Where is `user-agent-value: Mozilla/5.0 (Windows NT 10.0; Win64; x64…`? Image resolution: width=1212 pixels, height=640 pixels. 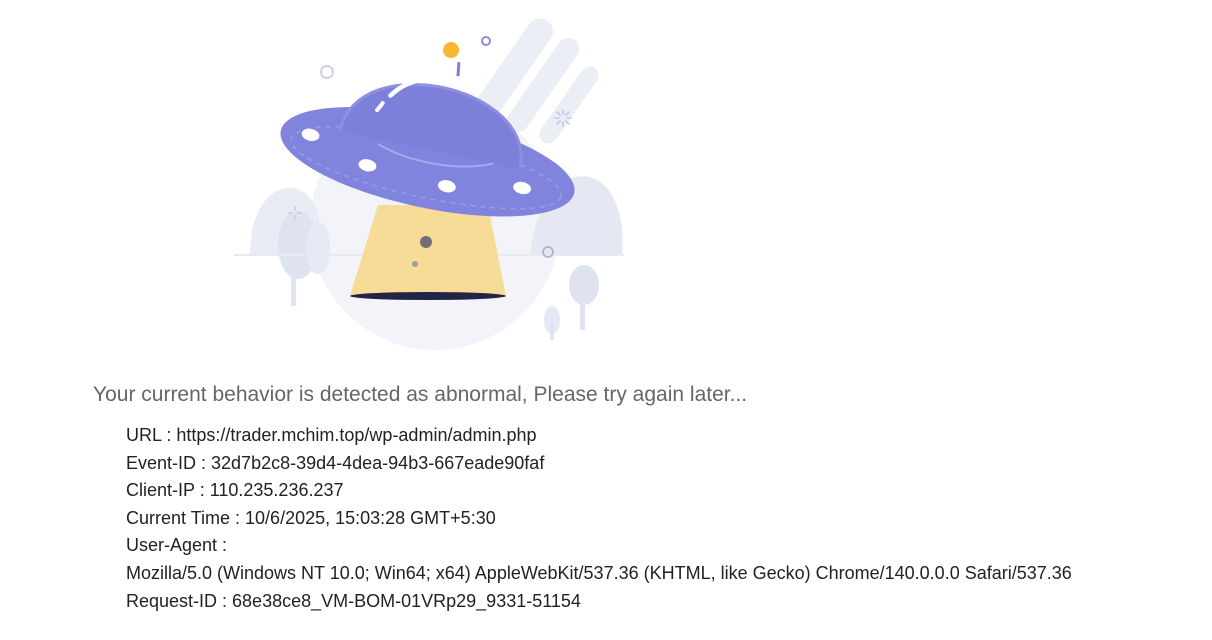 user-agent-value: Mozilla/5.0 (Windows NT 10.0; Win64; x64… is located at coordinates (599, 572).